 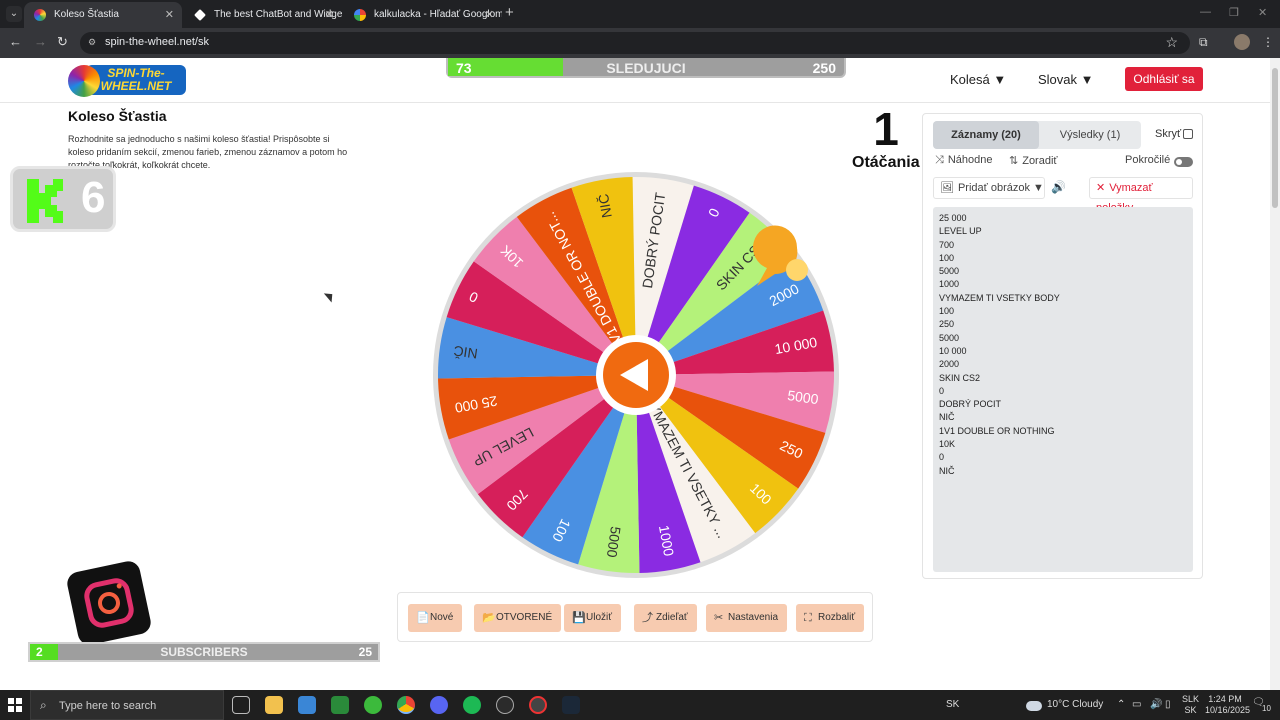 What do you see at coordinates (435, 618) in the screenshot?
I see `new-button: 📄 Nové` at bounding box center [435, 618].